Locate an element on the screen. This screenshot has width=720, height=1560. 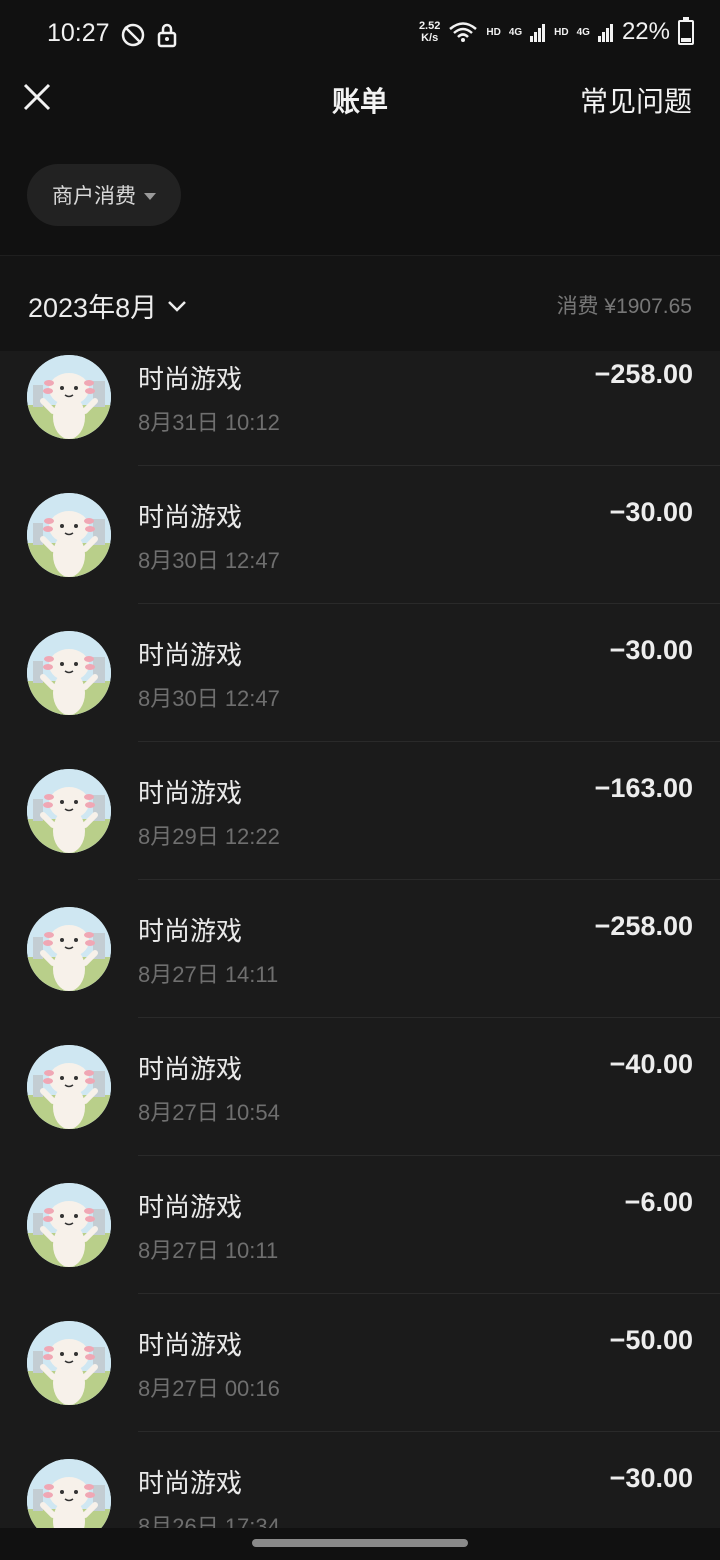
transaction-amount: −6.00 is located at coordinates (658, 1202).